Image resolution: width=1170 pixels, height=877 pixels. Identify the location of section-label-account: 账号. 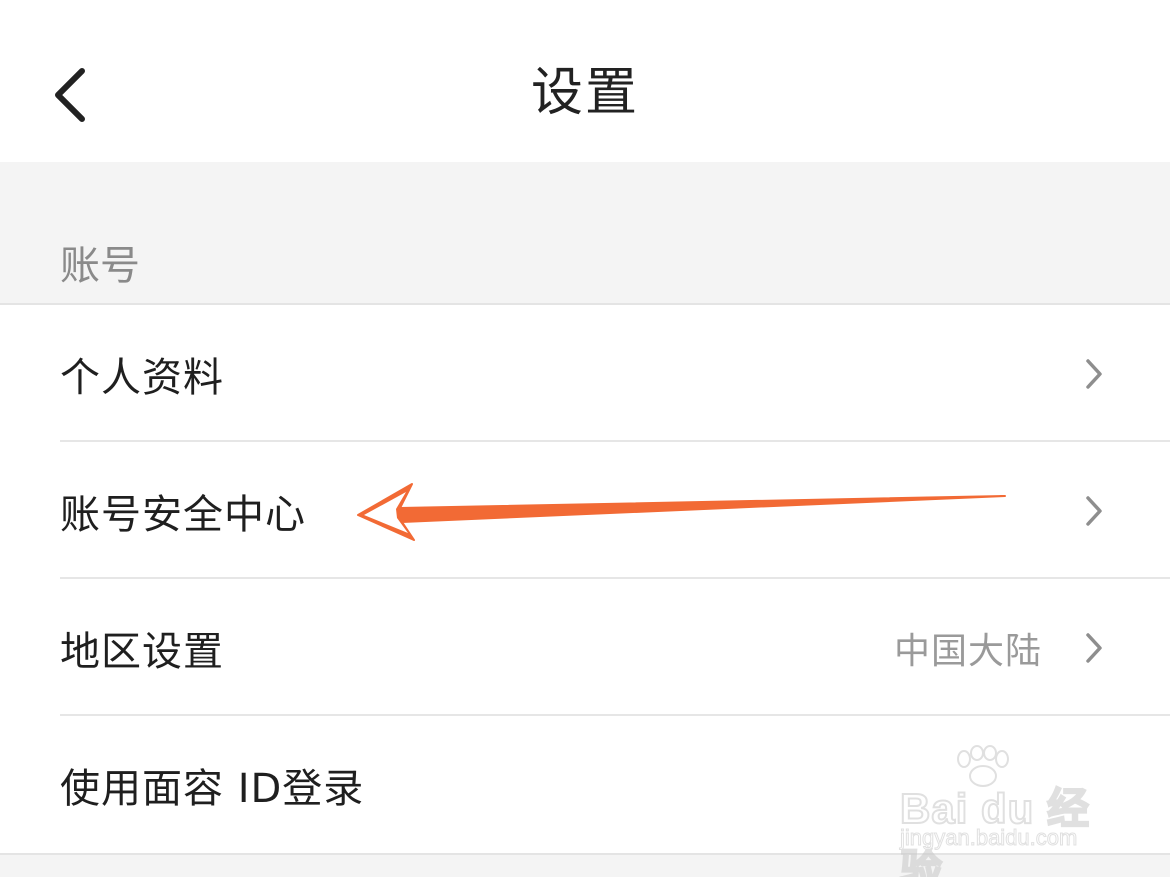
(100, 266).